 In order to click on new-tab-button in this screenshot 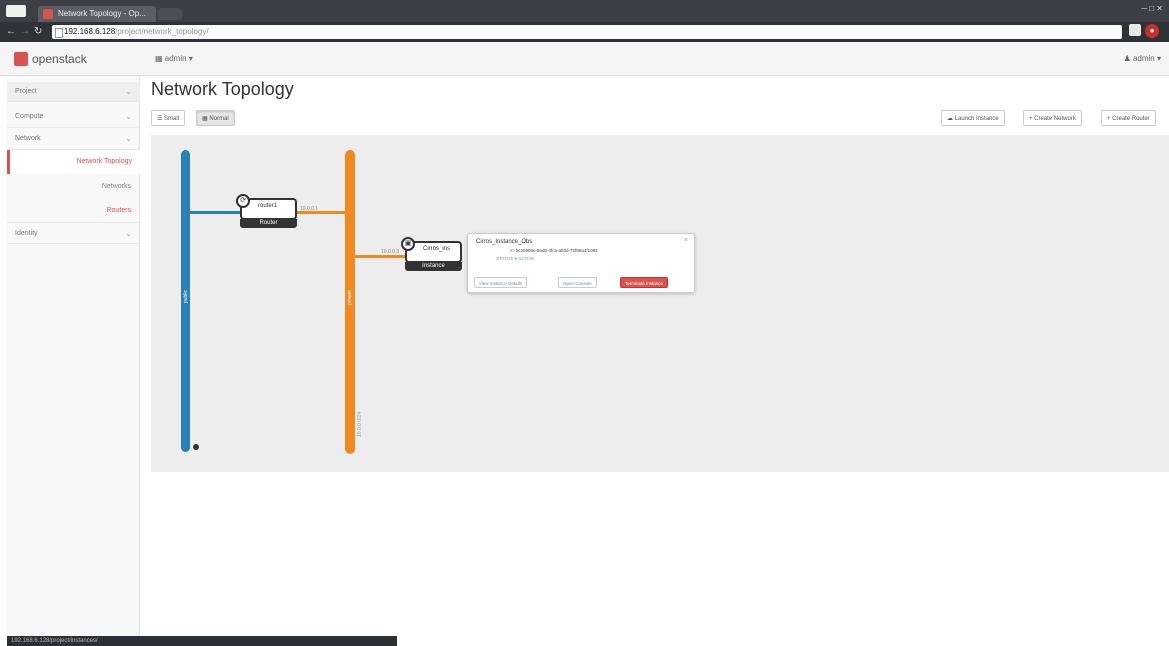, I will do `click(170, 14)`.